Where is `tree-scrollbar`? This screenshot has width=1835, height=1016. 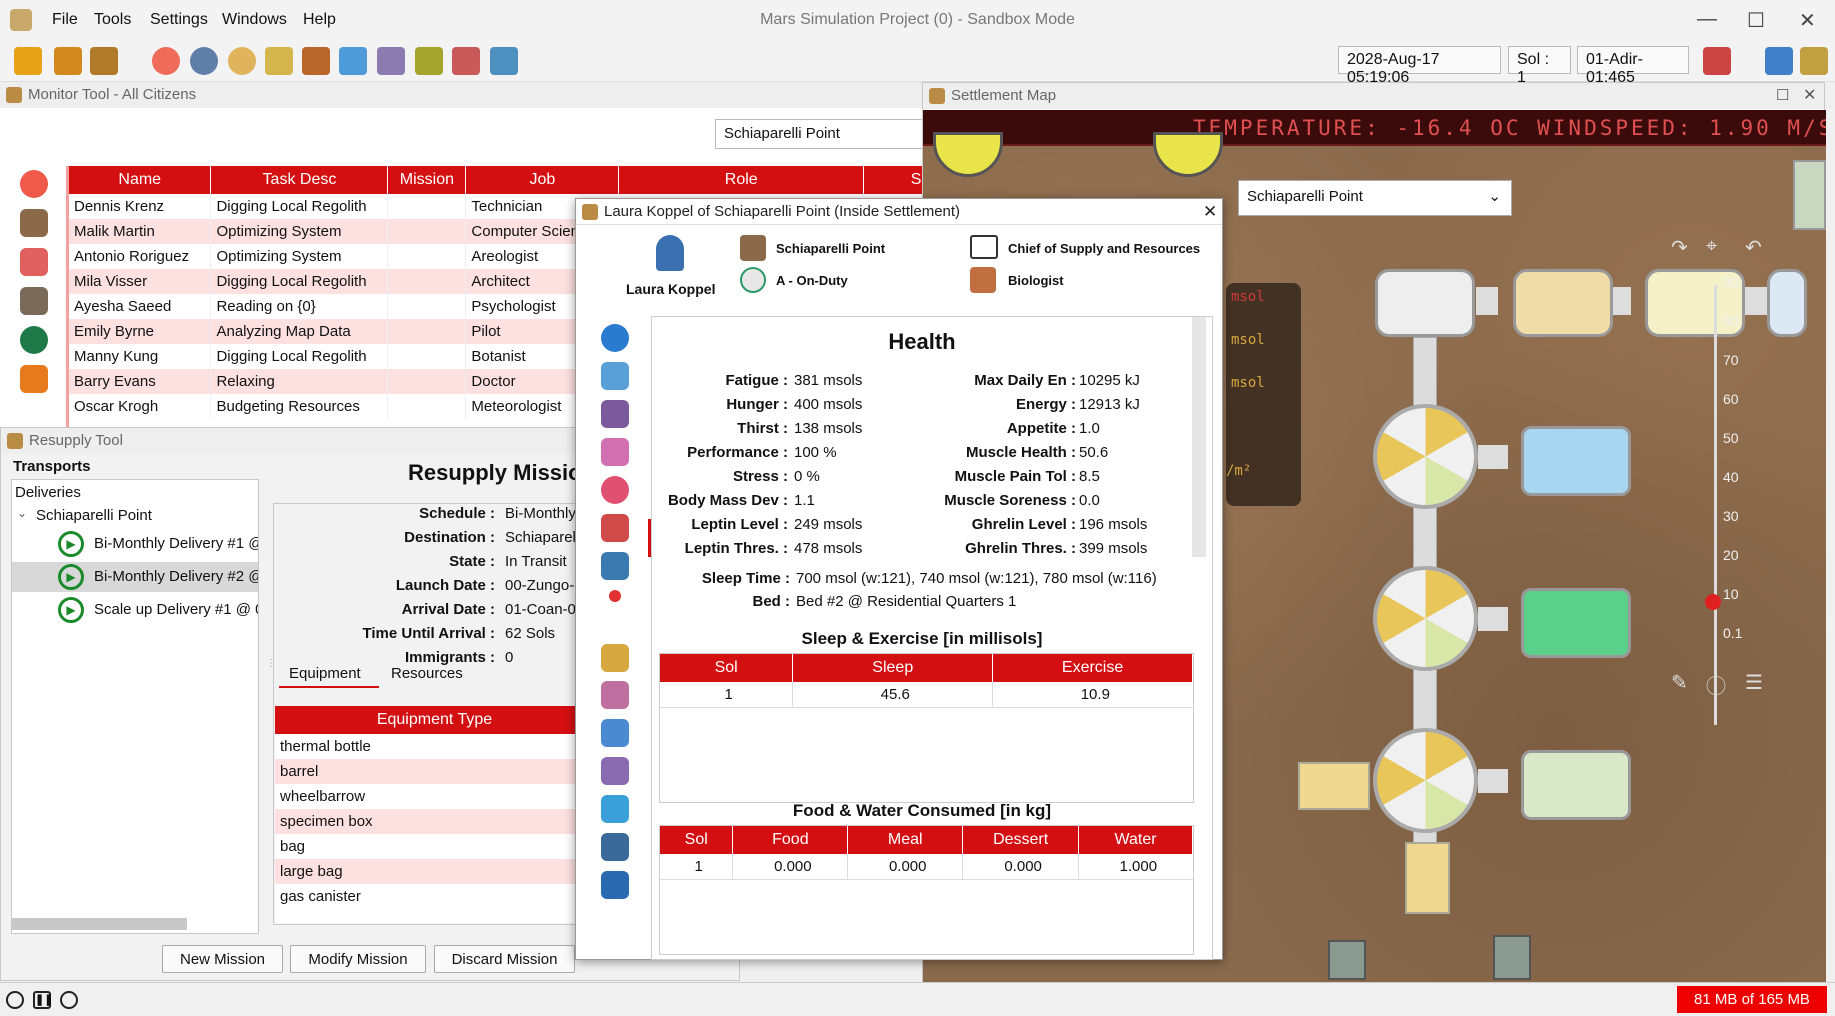
tree-scrollbar is located at coordinates (99, 924).